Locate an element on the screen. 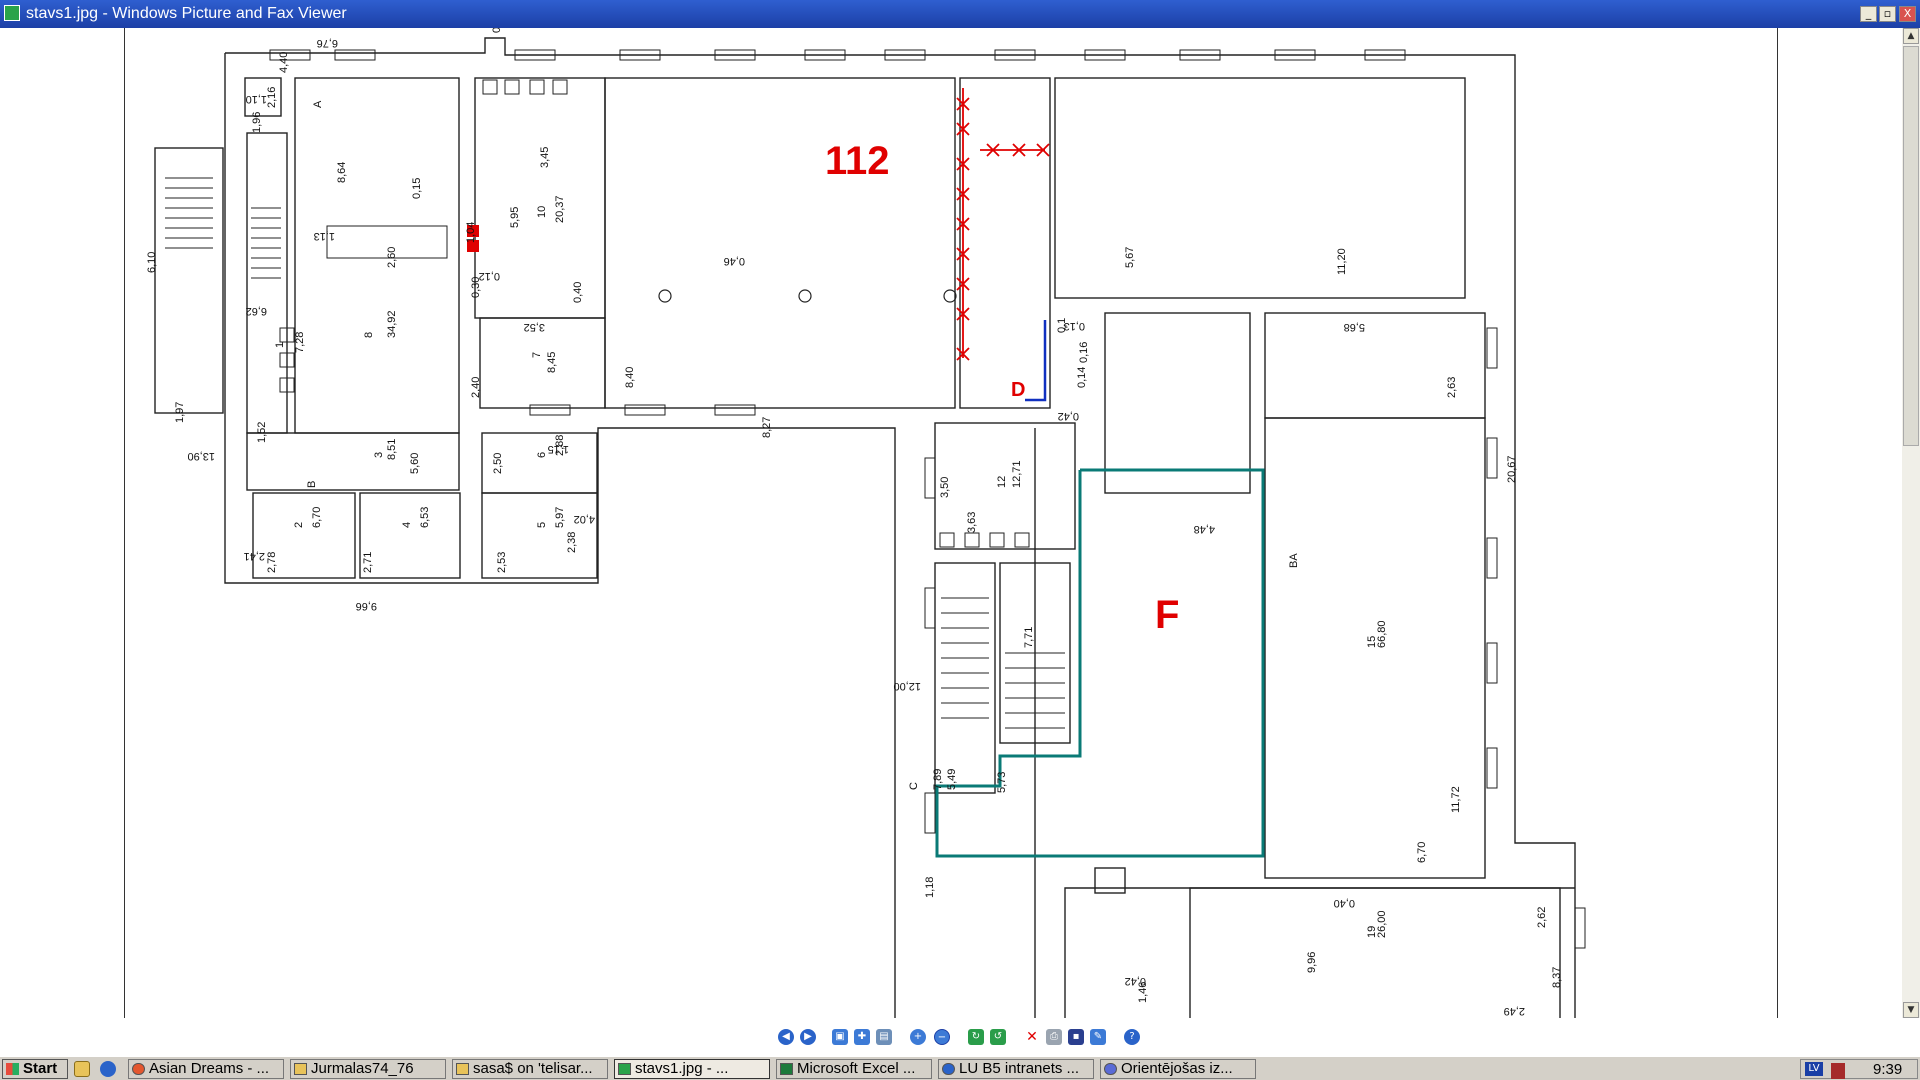  demolition-marks is located at coordinates (1003, 224).